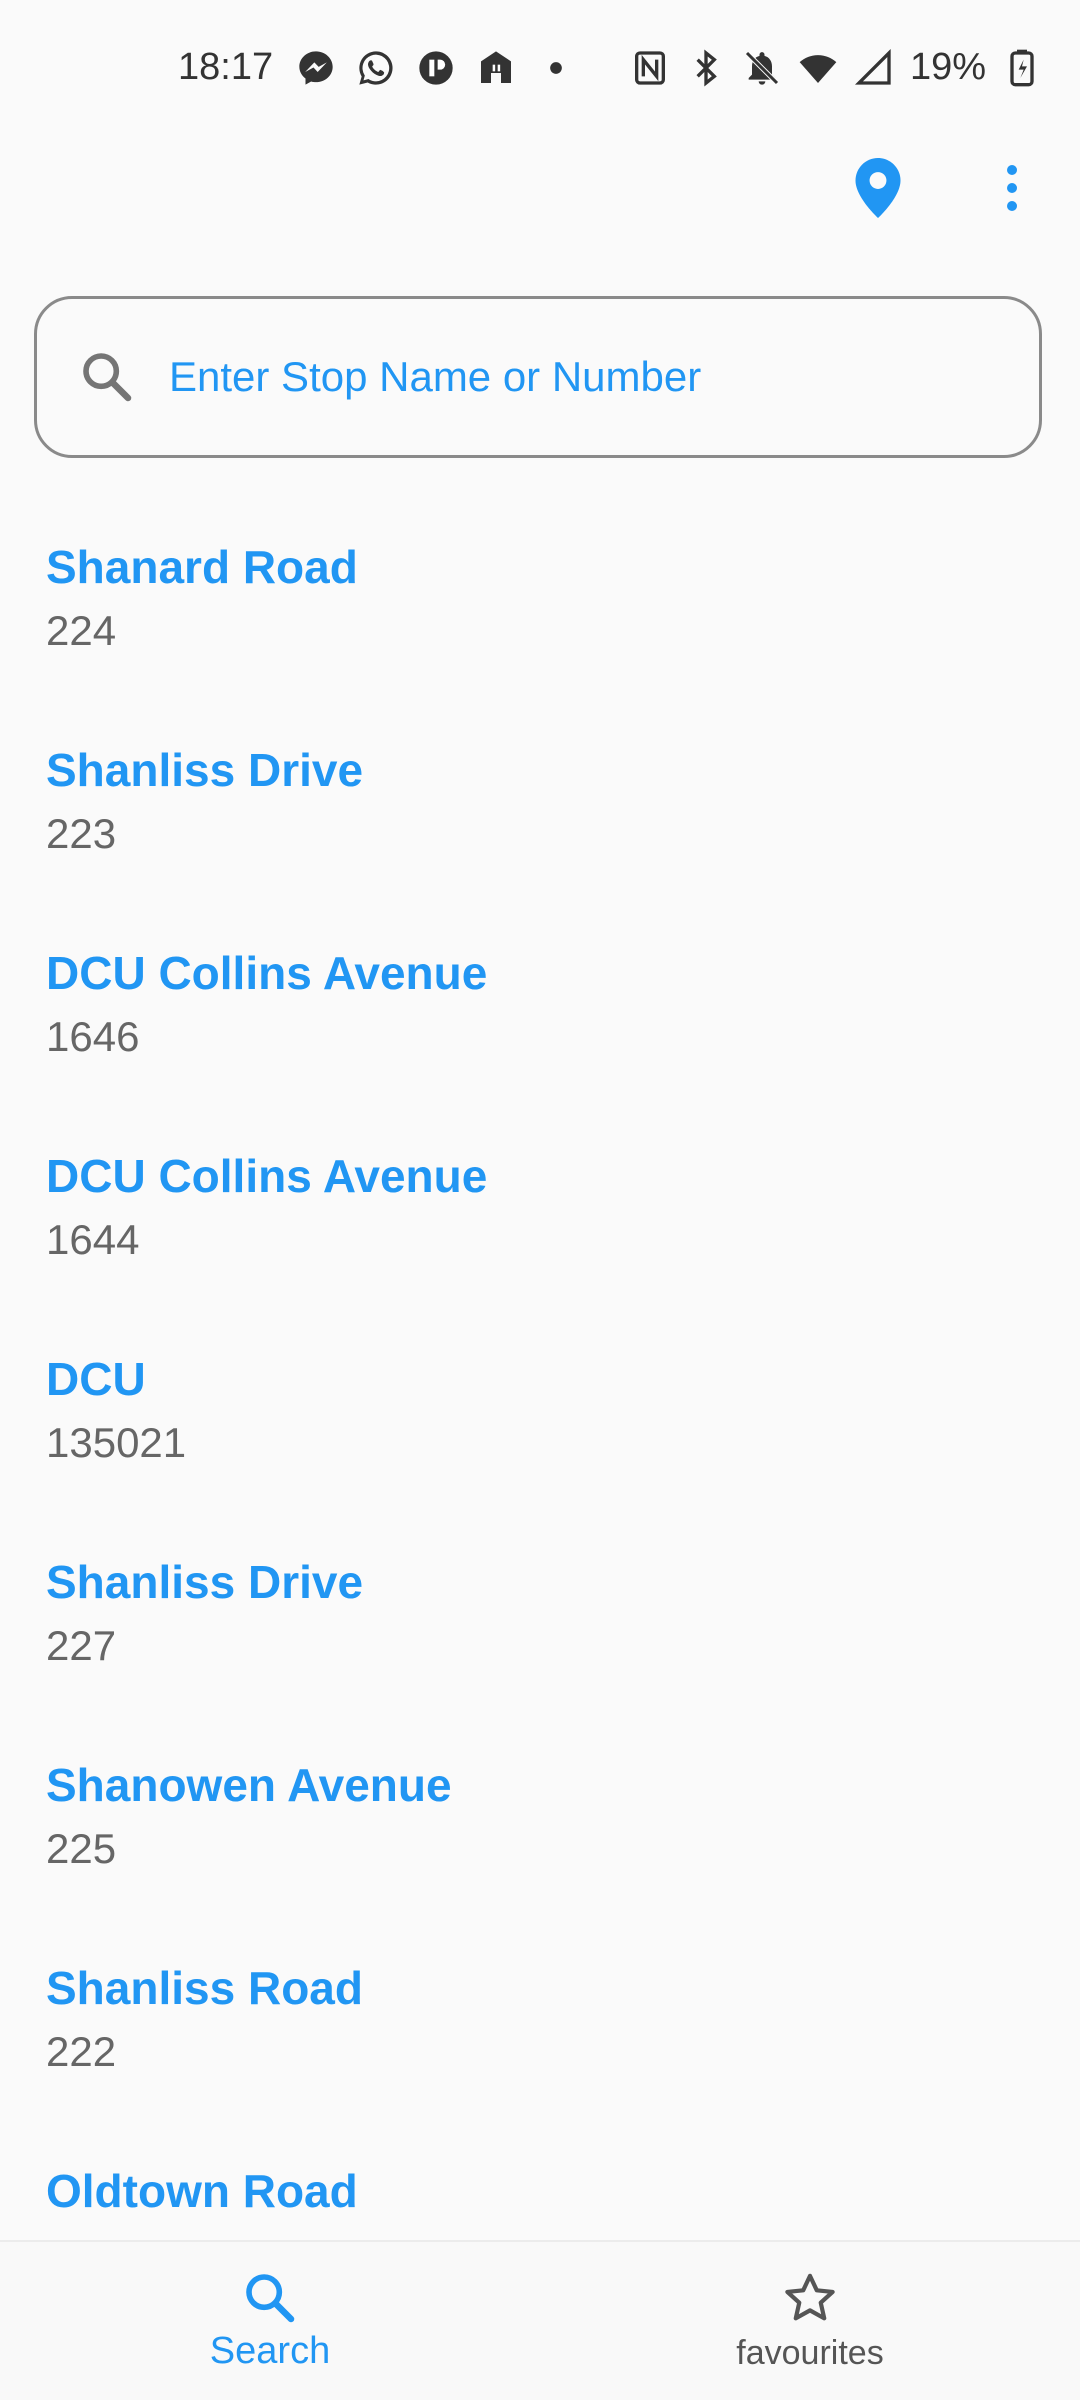 The image size is (1080, 2400). I want to click on status-time: 18:17, so click(226, 67).